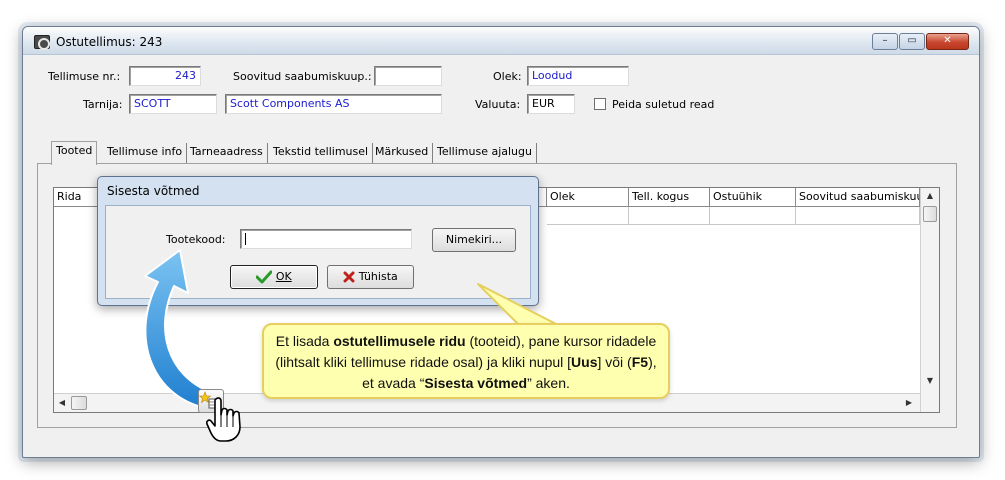 This screenshot has width=1005, height=480. I want to click on column-header-ostuuhik: Ostuühik, so click(753, 197).